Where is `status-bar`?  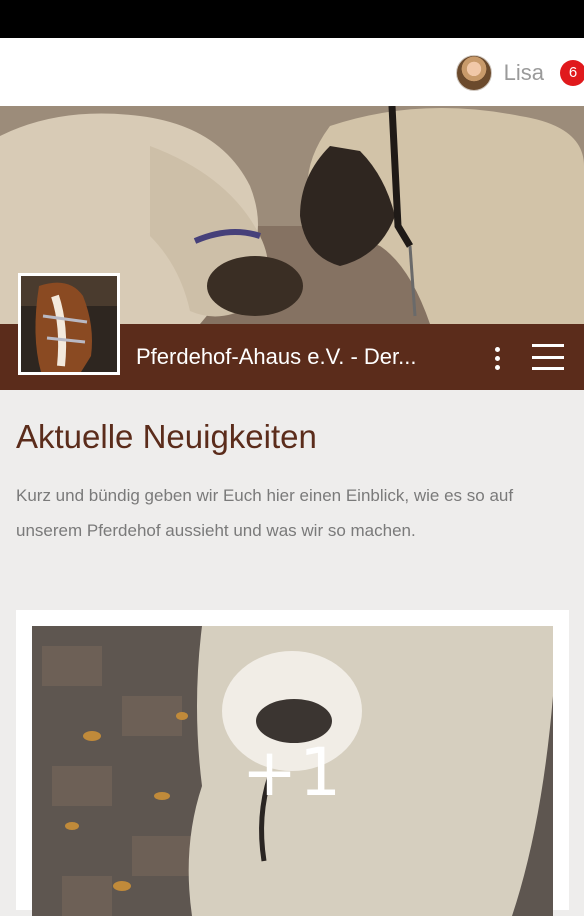
status-bar is located at coordinates (292, 19).